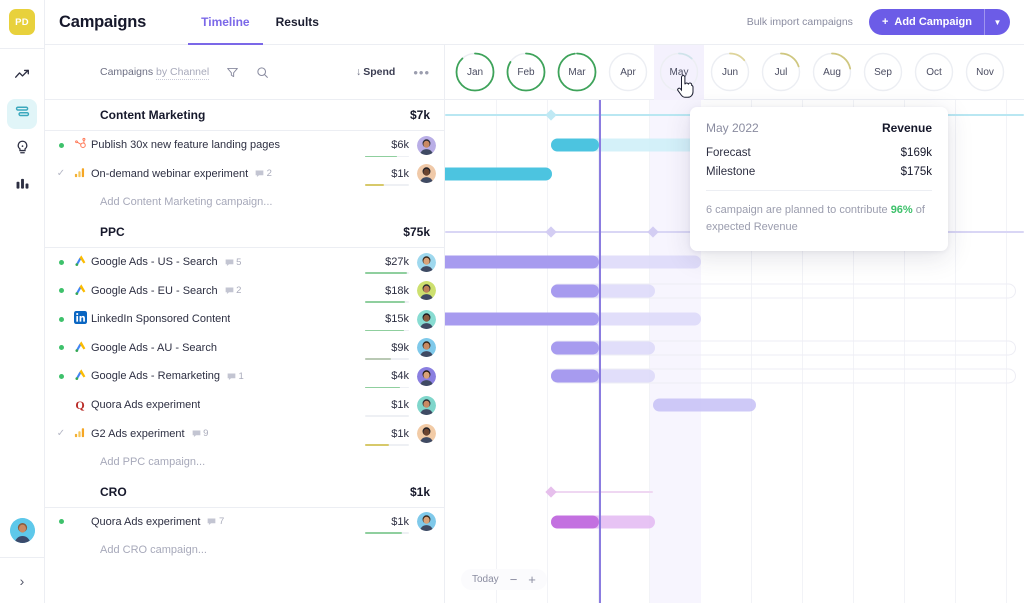 This screenshot has height=603, width=1024. I want to click on expand-sidebar-button: ›, so click(22, 580).